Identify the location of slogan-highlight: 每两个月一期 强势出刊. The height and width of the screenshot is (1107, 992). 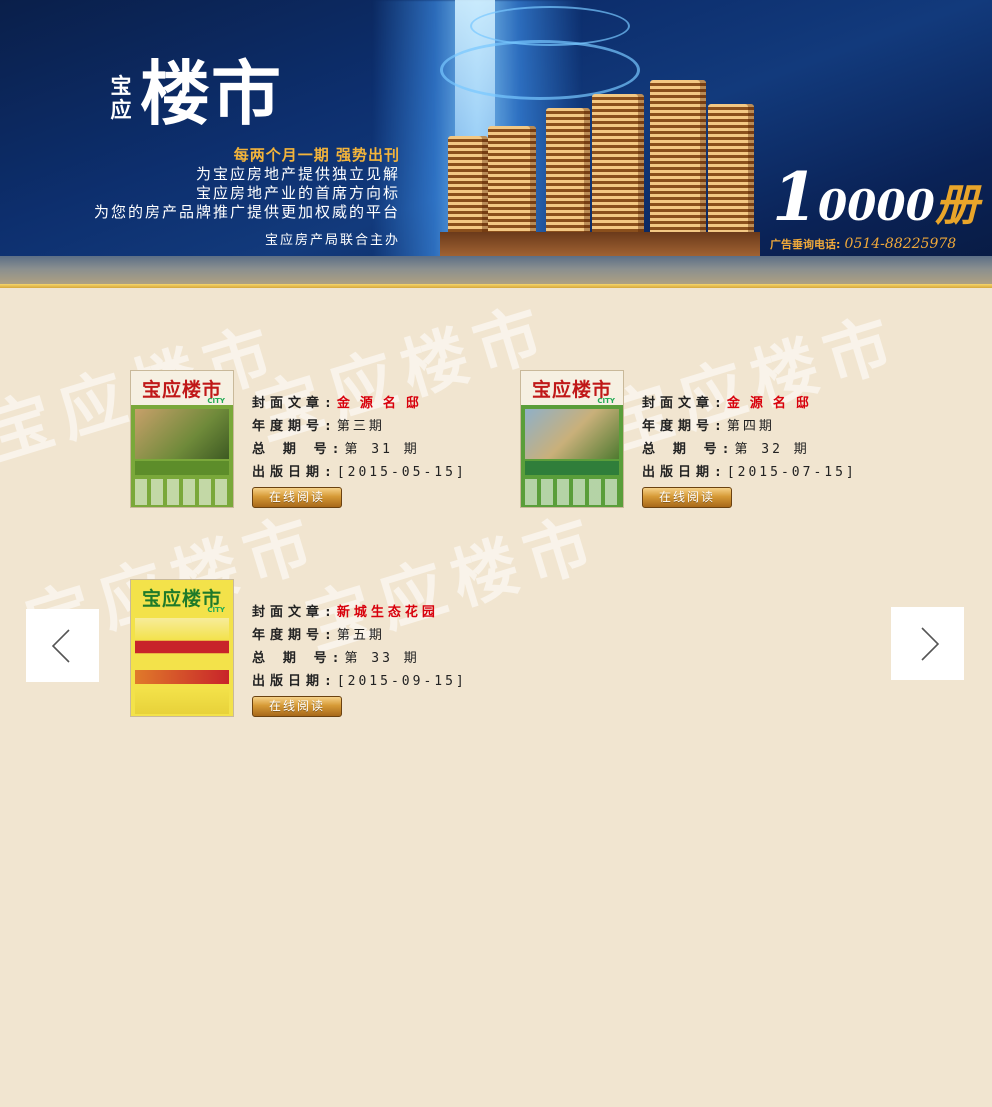
(316, 155).